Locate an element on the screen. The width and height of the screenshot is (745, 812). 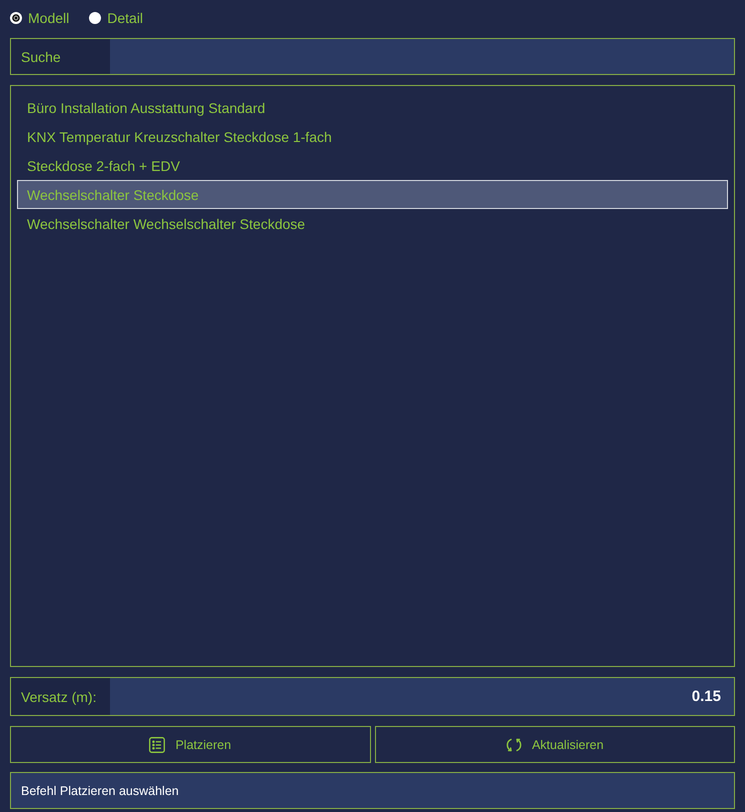
place-button: Platzieren is located at coordinates (190, 744).